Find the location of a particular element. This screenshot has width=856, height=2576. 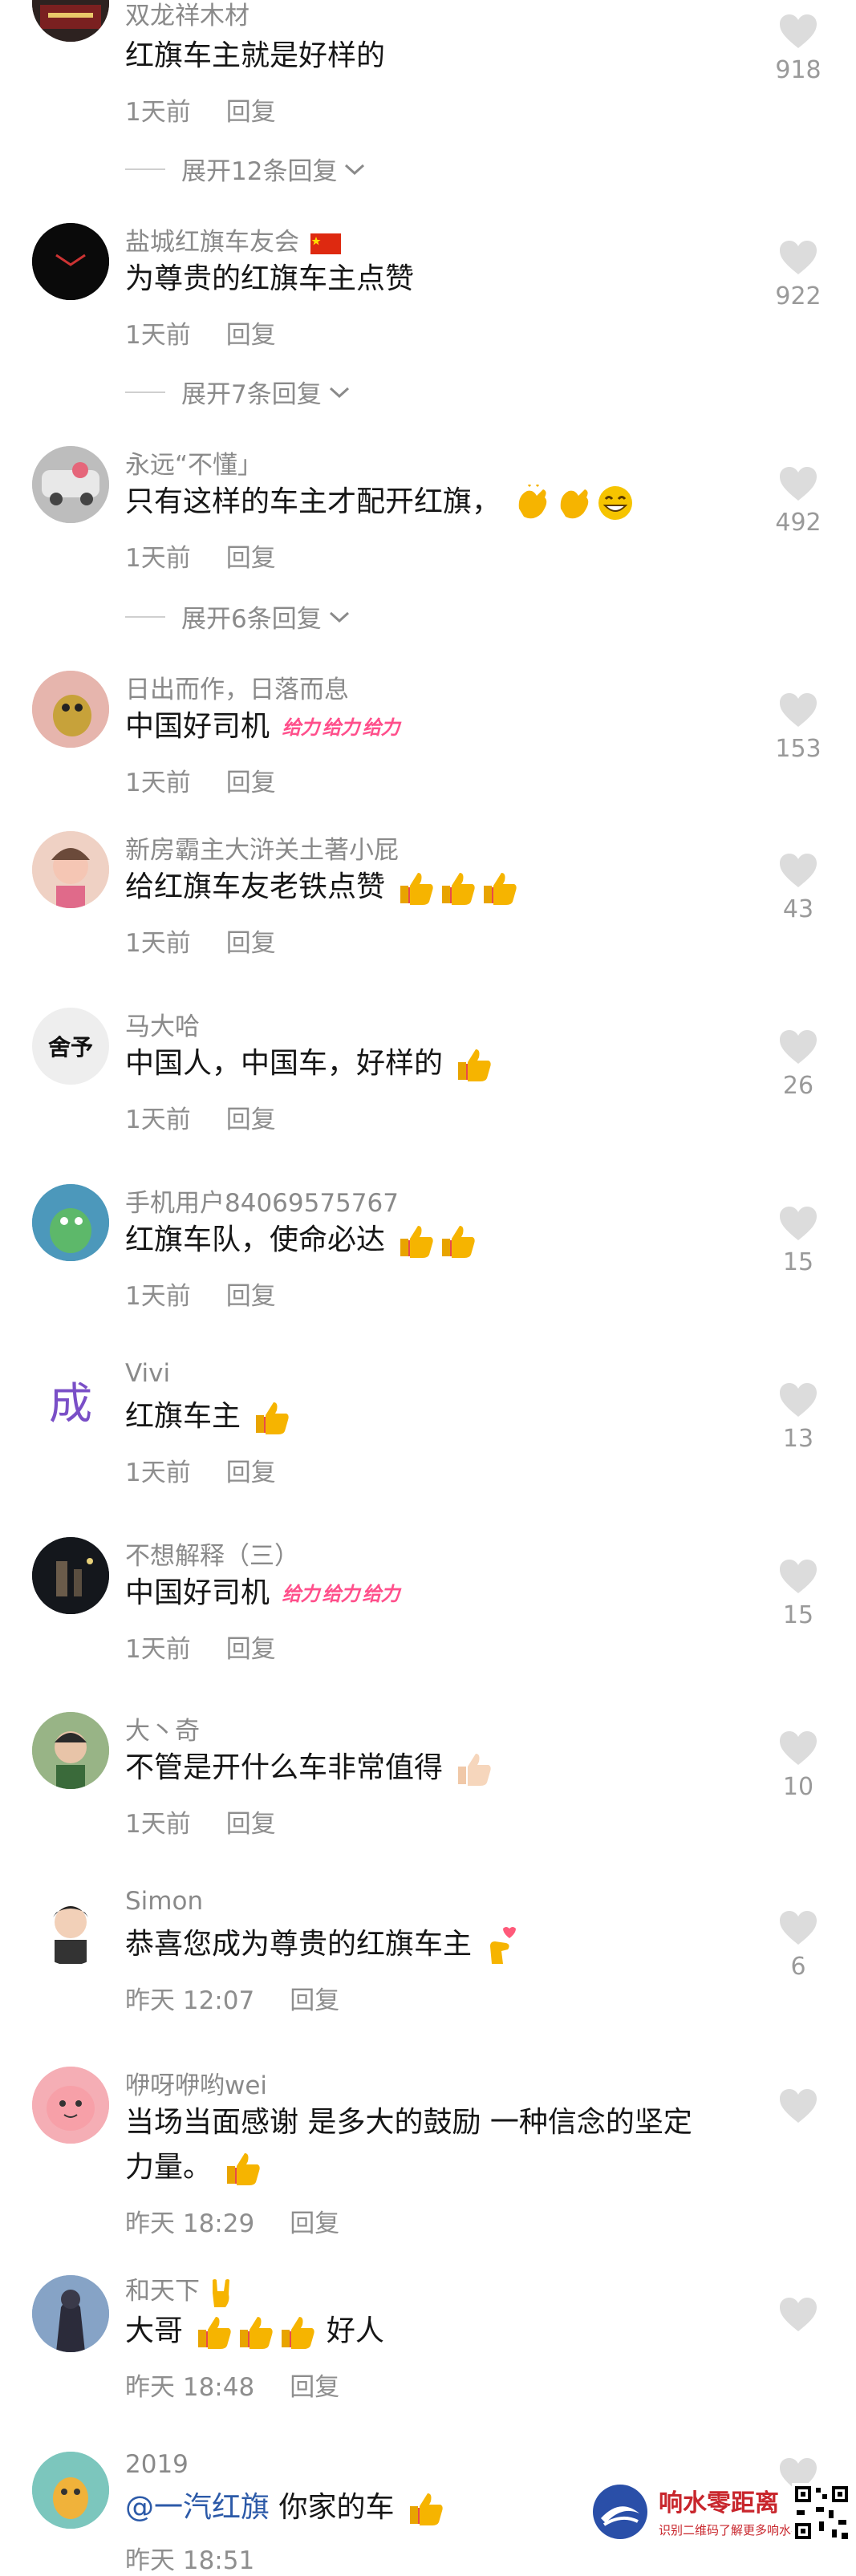

comment-text-body: 给红旗车友老铁点赞 is located at coordinates (255, 886).